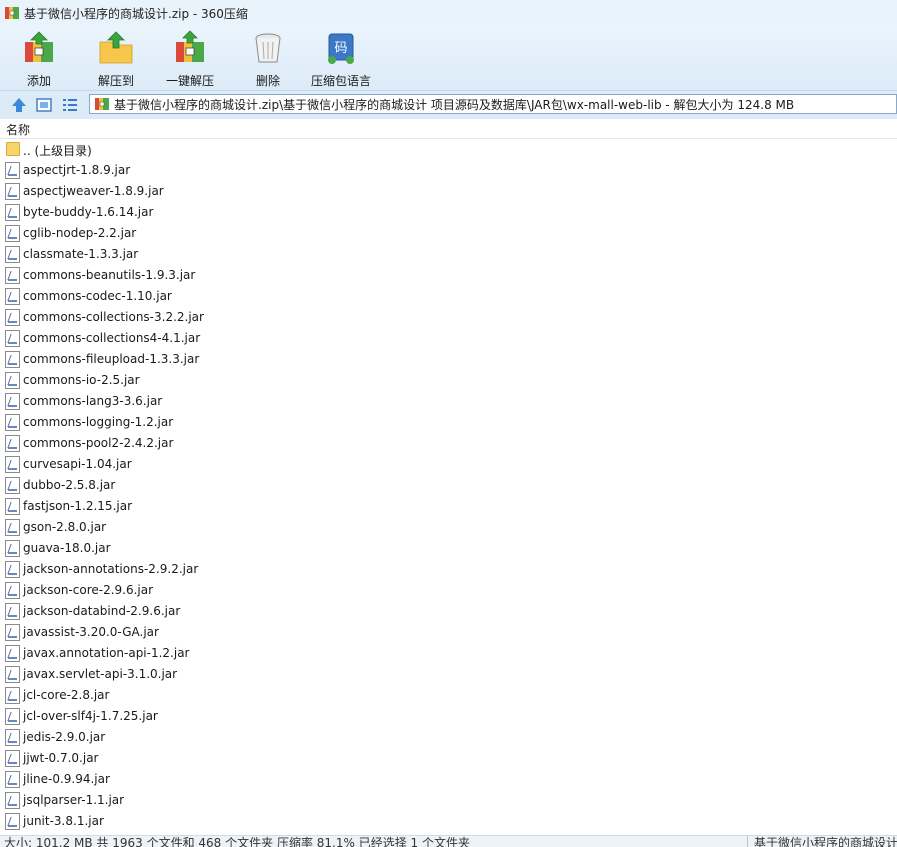 This screenshot has width=897, height=847. What do you see at coordinates (70, 105) in the screenshot?
I see `list-view-icon` at bounding box center [70, 105].